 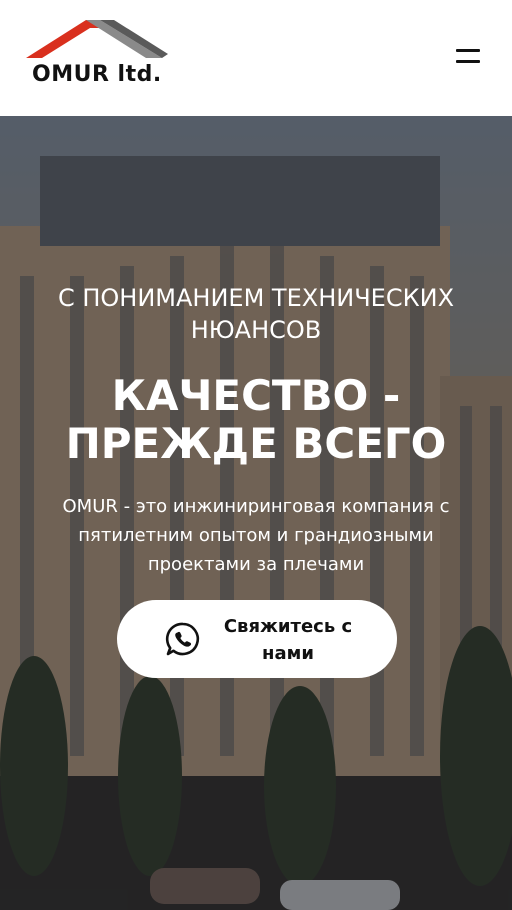 I want to click on whatsapp-icon, so click(x=182, y=639).